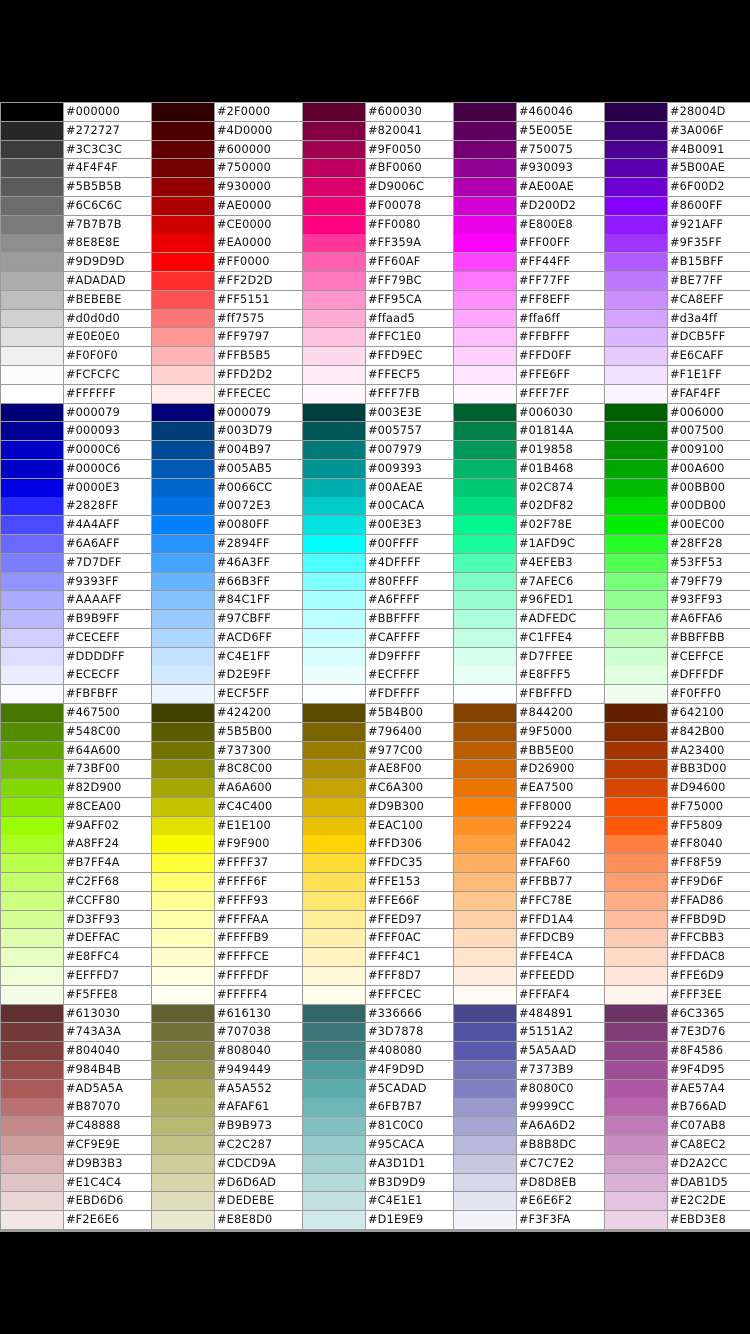 The height and width of the screenshot is (1334, 750). What do you see at coordinates (107, 1107) in the screenshot?
I see `hex-code-label: #B87070` at bounding box center [107, 1107].